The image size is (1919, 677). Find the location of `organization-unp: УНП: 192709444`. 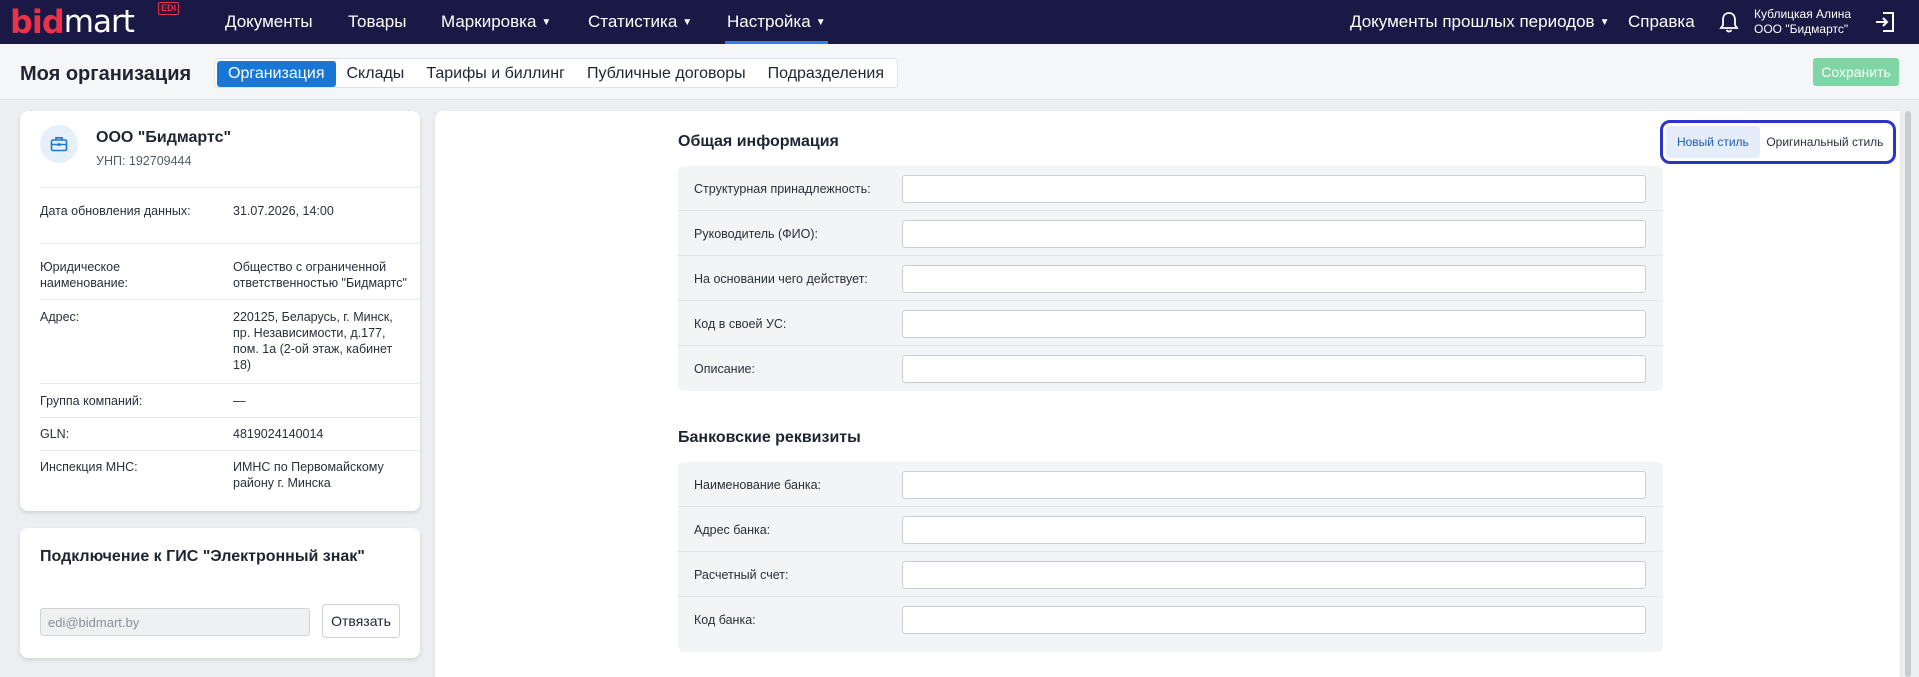

organization-unp: УНП: 192709444 is located at coordinates (144, 161).